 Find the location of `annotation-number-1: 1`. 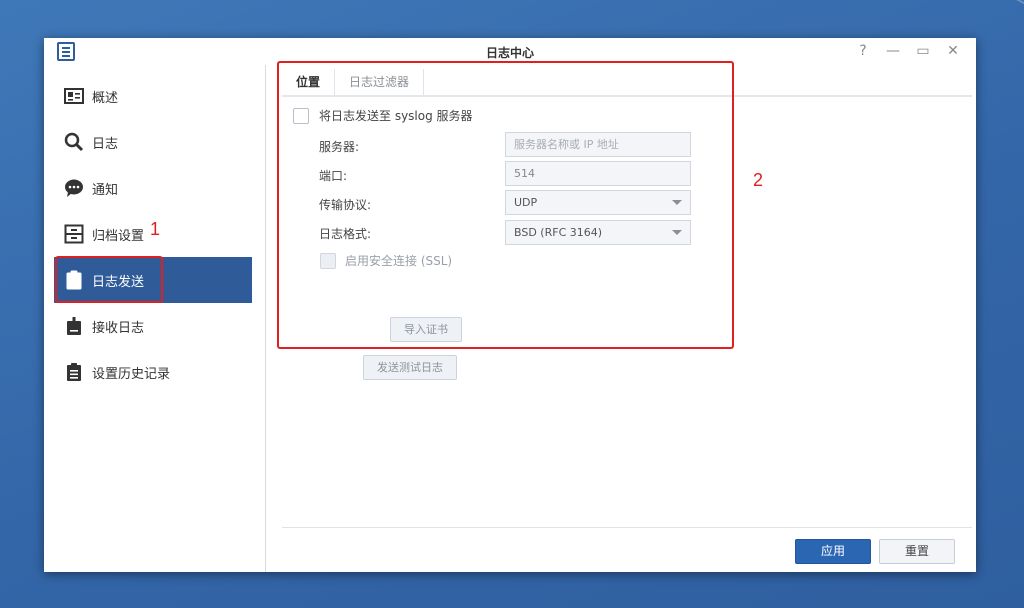

annotation-number-1: 1 is located at coordinates (155, 229).